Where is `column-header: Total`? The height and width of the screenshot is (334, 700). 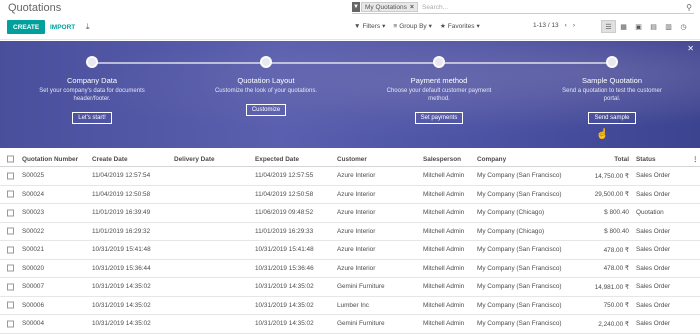 column-header: Total is located at coordinates (621, 159).